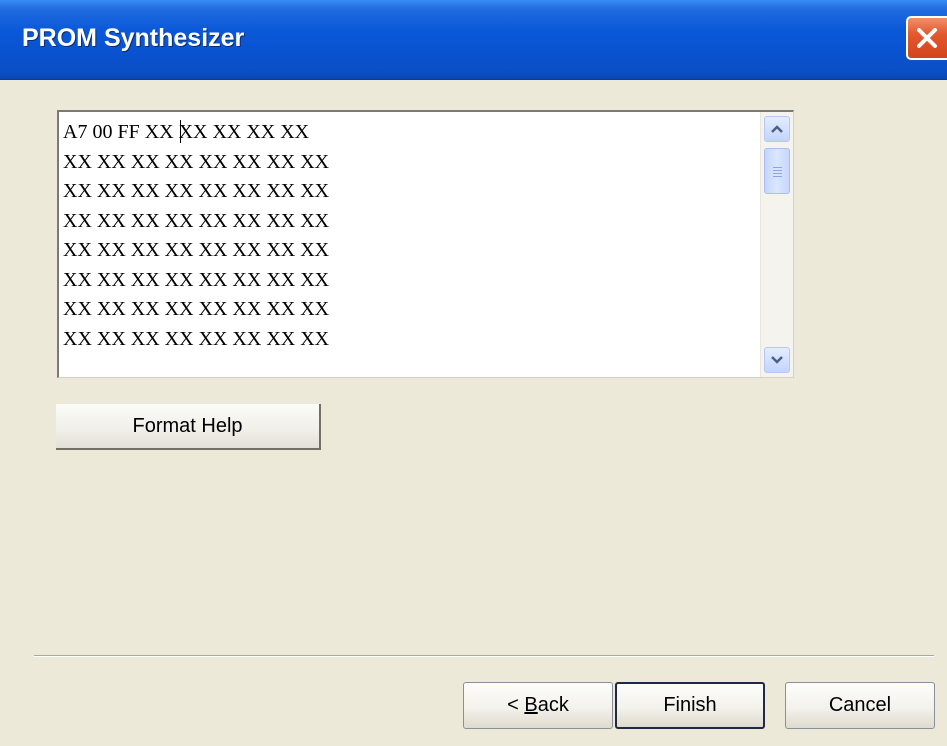 Image resolution: width=947 pixels, height=746 pixels. I want to click on format-help-label: Format Help, so click(187, 425).